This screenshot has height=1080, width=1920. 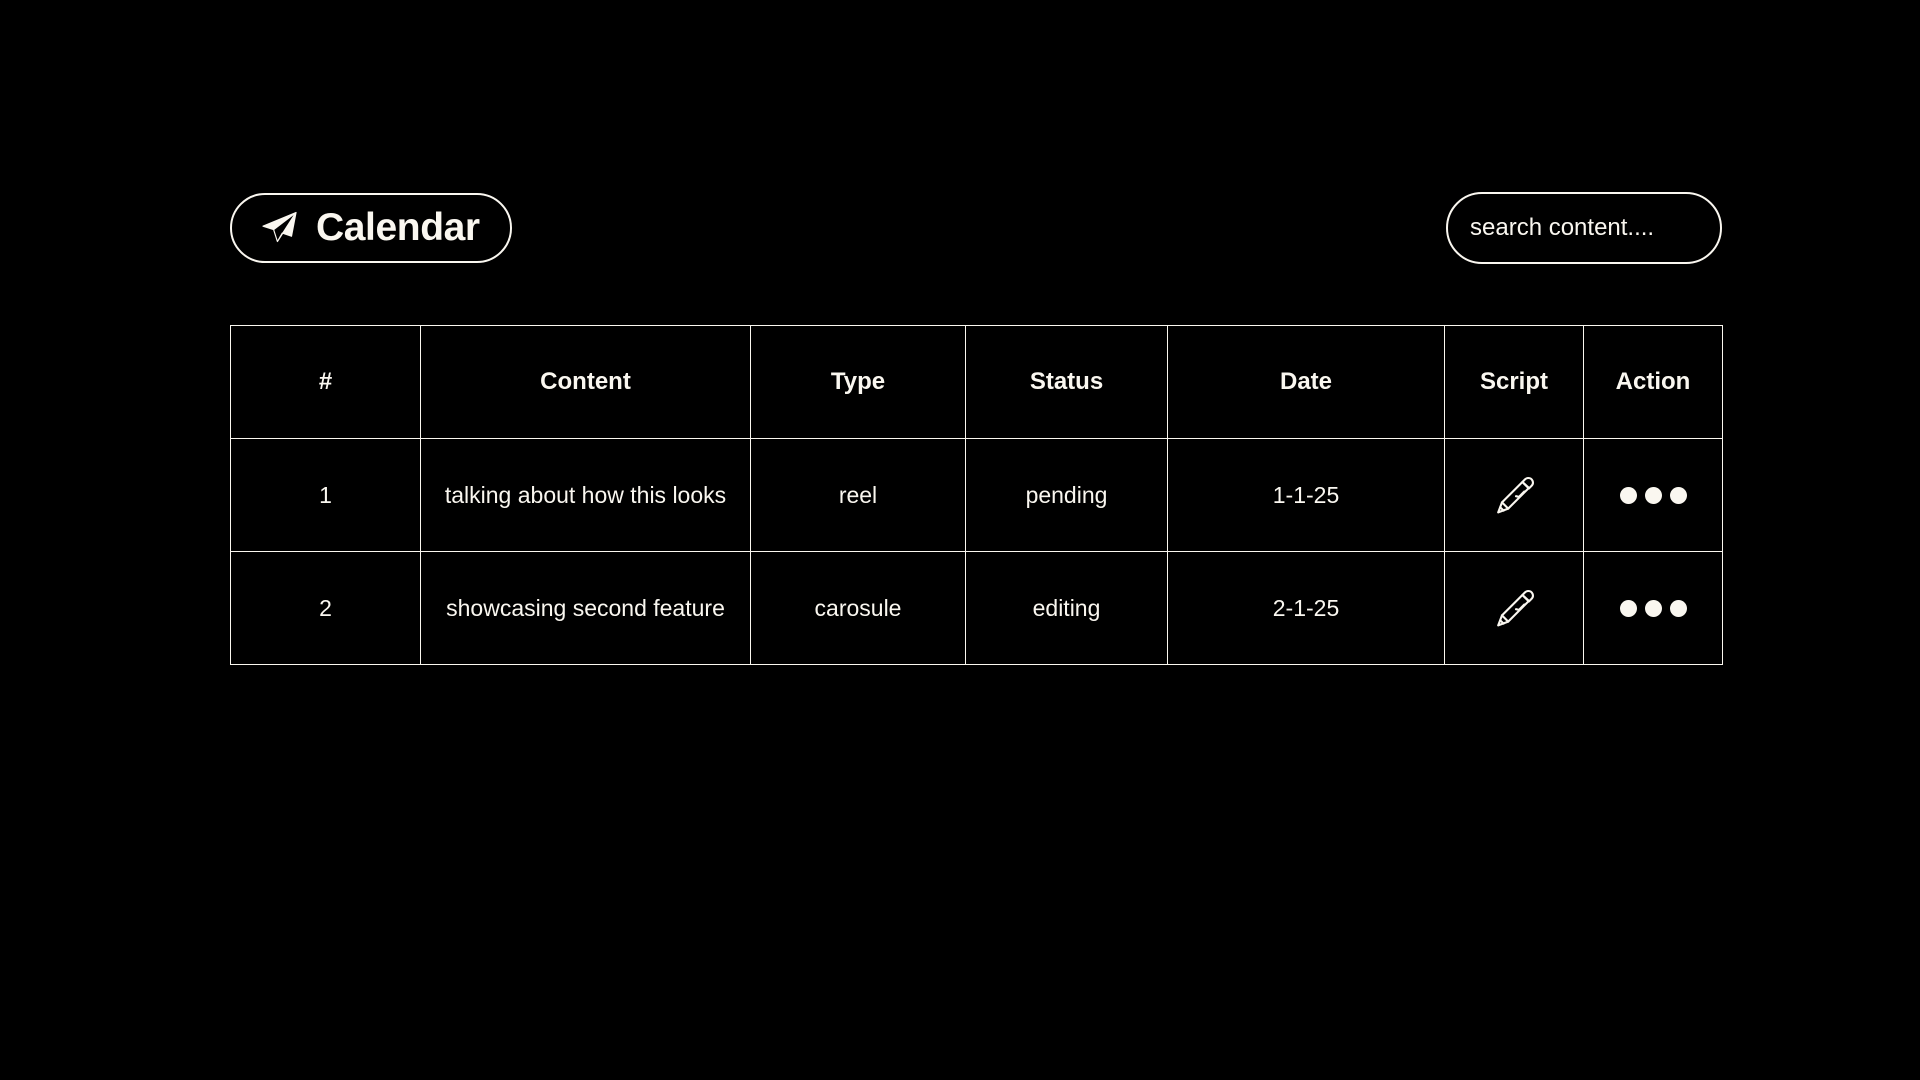 I want to click on cell-type: reel, so click(x=858, y=495).